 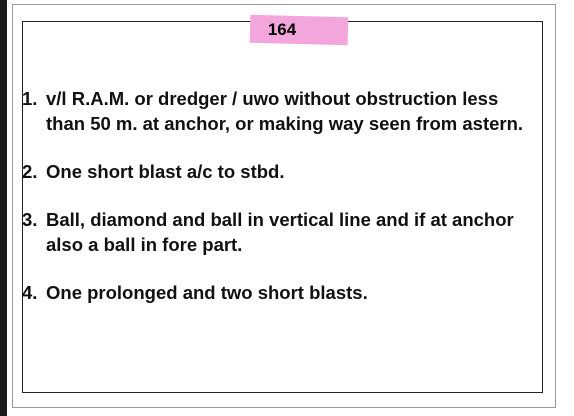 I want to click on answer-number: 1., so click(x=30, y=98).